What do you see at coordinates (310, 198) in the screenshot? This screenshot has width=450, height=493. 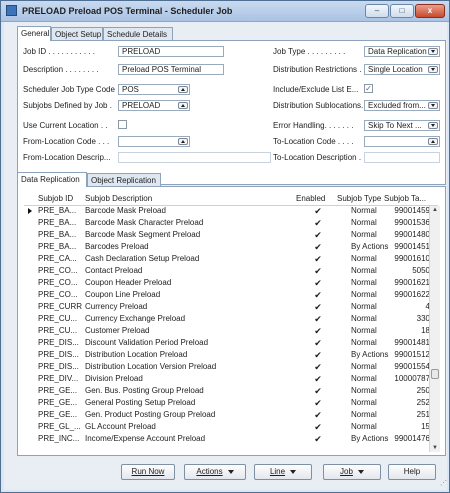 I see `col-enabled: Enabled` at bounding box center [310, 198].